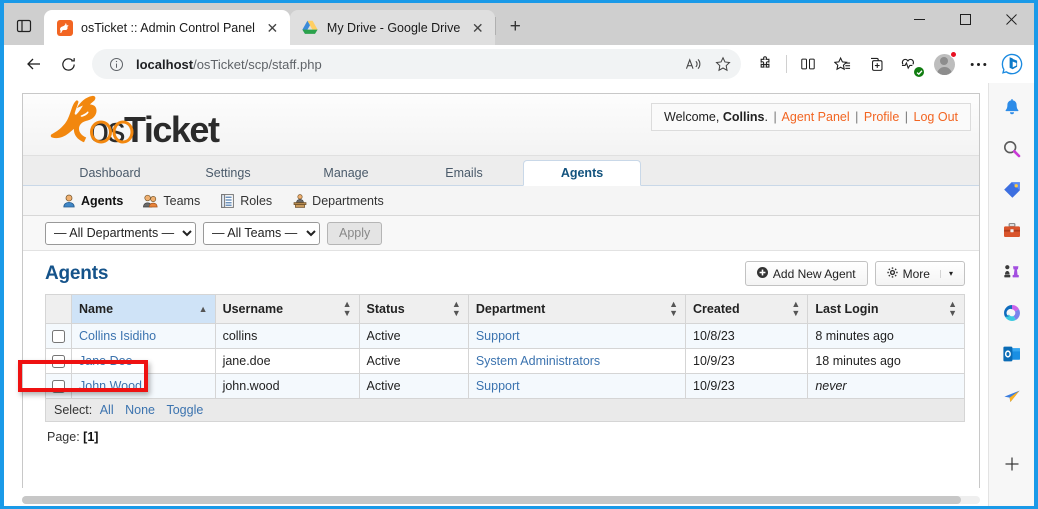  What do you see at coordinates (143, 309) in the screenshot?
I see `column-header-name: Name ▲` at bounding box center [143, 309].